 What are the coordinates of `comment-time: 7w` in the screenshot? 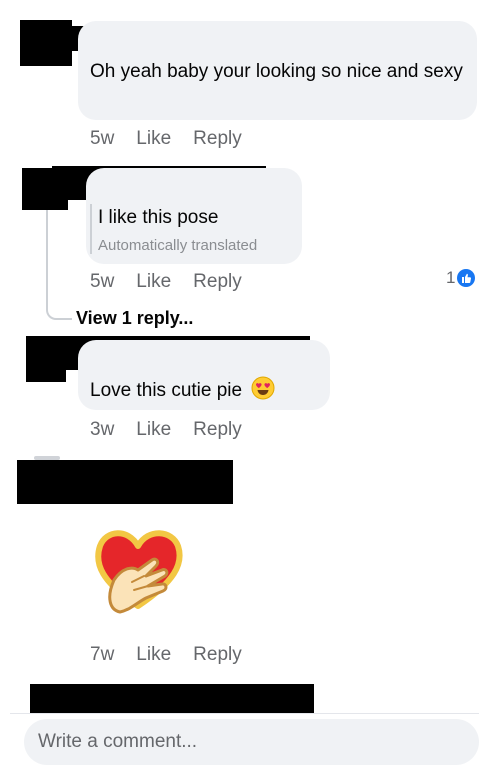 It's located at (102, 654).